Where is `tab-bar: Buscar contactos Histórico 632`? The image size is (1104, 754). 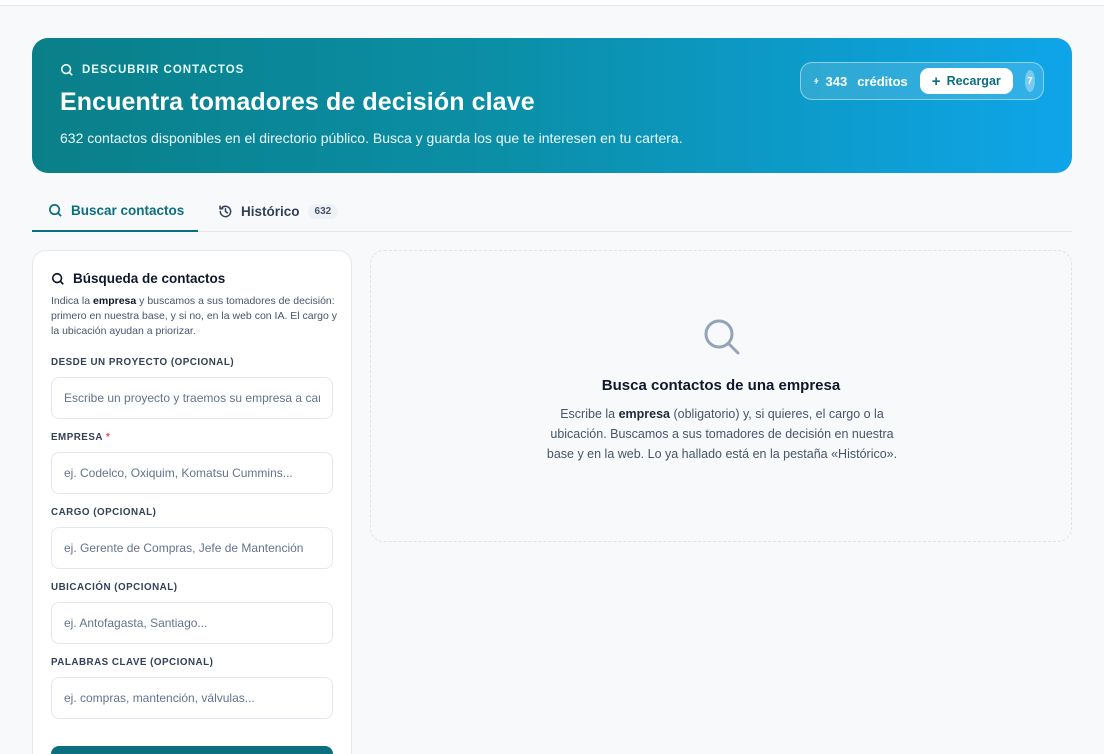 tab-bar: Buscar contactos Histórico 632 is located at coordinates (552, 211).